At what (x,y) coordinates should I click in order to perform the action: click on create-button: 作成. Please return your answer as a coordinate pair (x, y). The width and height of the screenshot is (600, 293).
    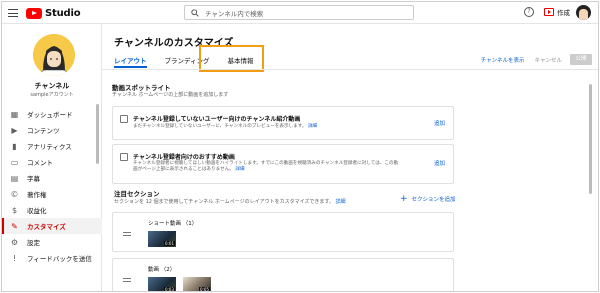
    Looking at the image, I should click on (557, 12).